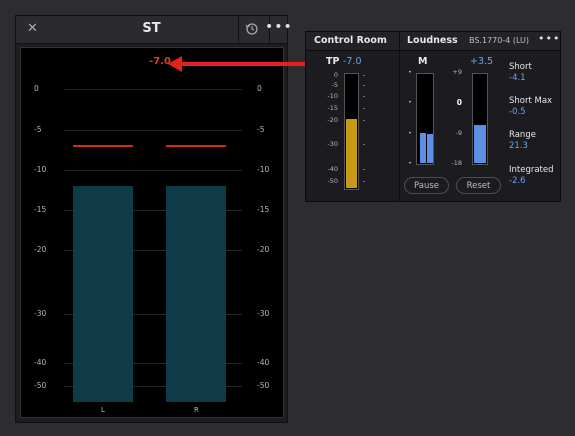  What do you see at coordinates (520, 67) in the screenshot?
I see `stat-short-label: Short` at bounding box center [520, 67].